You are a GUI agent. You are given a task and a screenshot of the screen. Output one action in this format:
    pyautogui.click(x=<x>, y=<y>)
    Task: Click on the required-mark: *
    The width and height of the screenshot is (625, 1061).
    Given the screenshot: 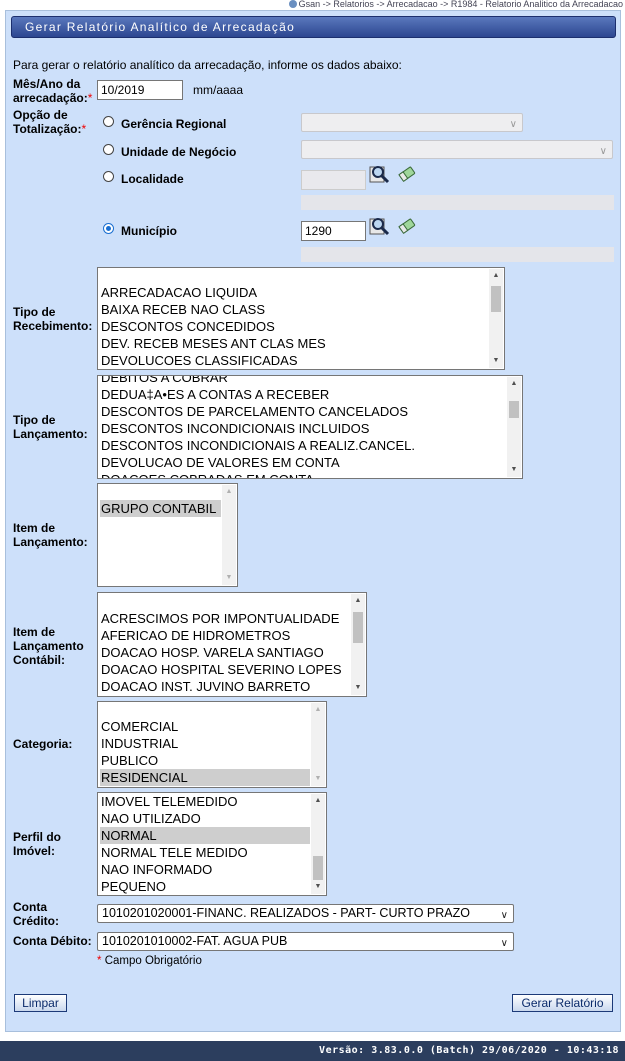 What is the action you would take?
    pyautogui.click(x=84, y=129)
    